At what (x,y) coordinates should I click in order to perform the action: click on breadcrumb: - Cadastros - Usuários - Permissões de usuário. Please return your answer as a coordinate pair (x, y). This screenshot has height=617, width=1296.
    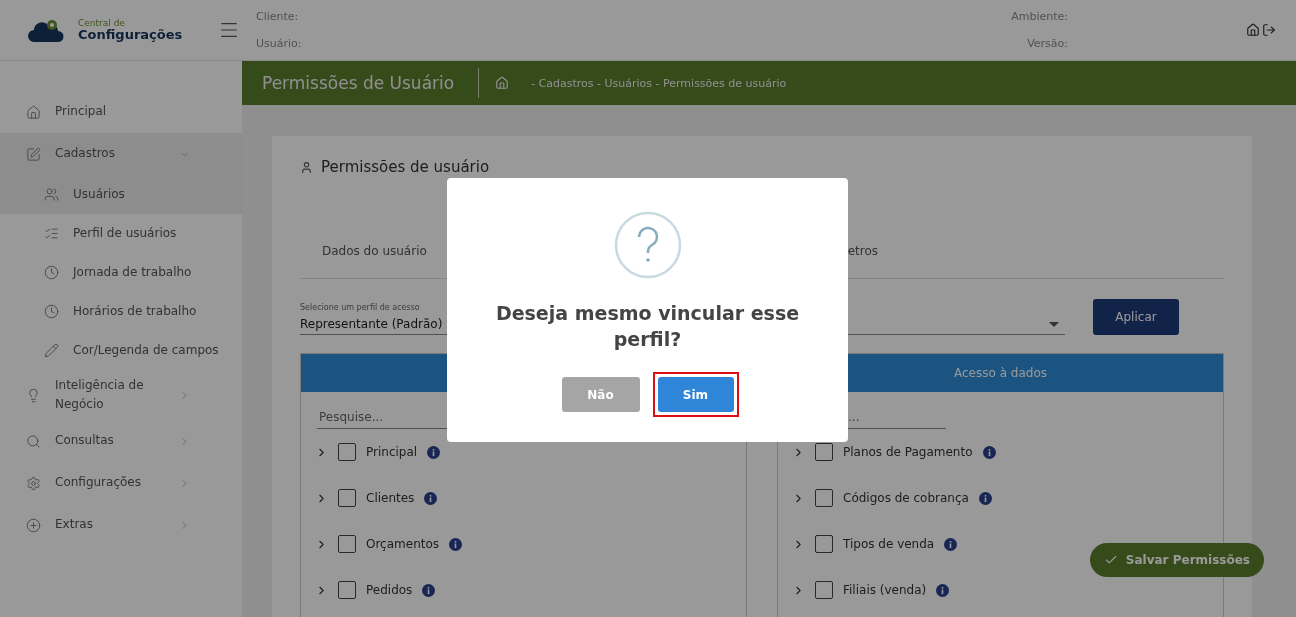
    Looking at the image, I should click on (659, 83).